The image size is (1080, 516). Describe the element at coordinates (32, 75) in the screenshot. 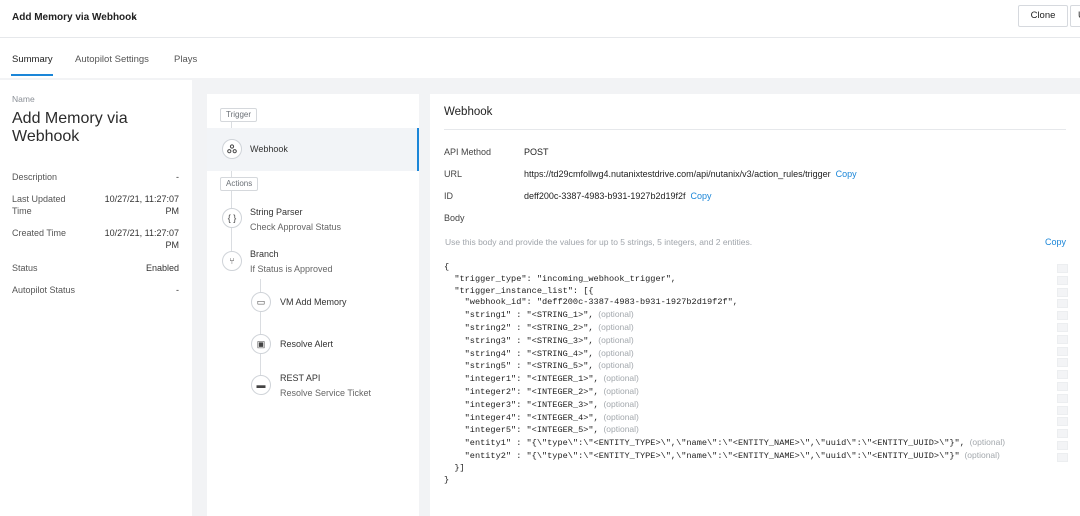

I see `active-tab-indicator` at that location.